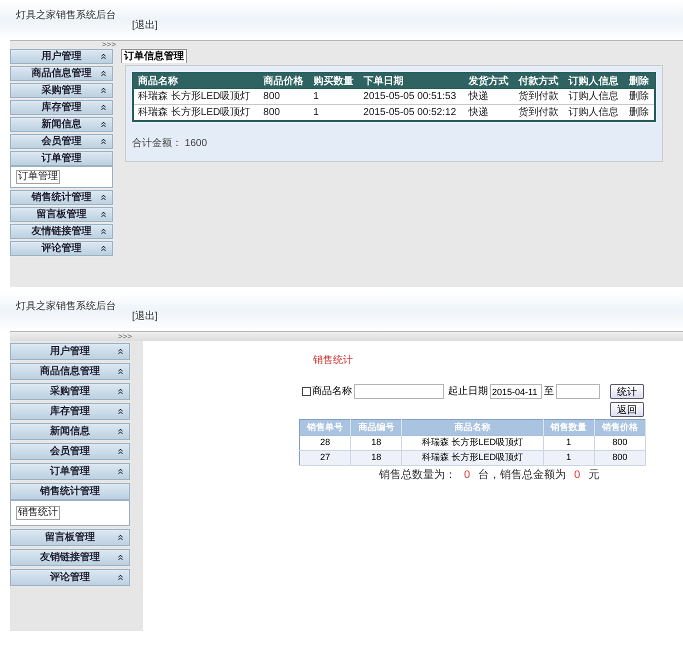 This screenshot has width=683, height=652. Describe the element at coordinates (568, 428) in the screenshot. I see `column-header: 销售数量` at that location.